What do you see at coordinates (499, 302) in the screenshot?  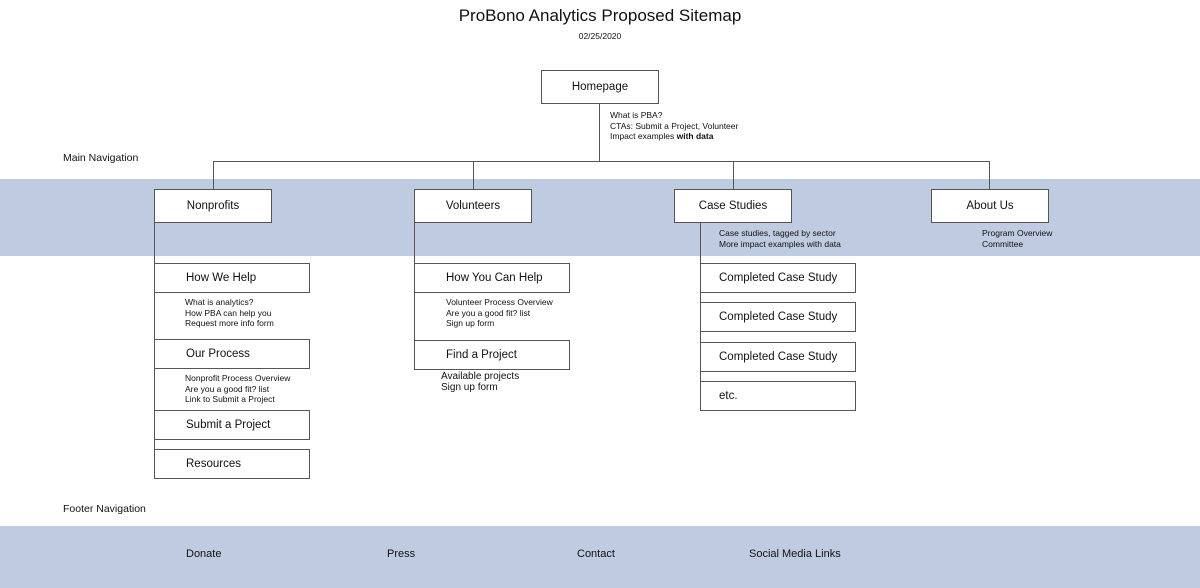 I see `how-you-can-help-note: Volunteer Process Overview` at bounding box center [499, 302].